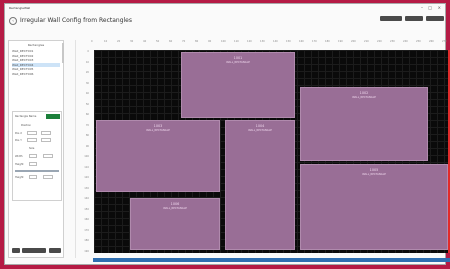 This screenshot has height=269, width=450. I want to click on ruler-tick-label: 170, so click(314, 41).